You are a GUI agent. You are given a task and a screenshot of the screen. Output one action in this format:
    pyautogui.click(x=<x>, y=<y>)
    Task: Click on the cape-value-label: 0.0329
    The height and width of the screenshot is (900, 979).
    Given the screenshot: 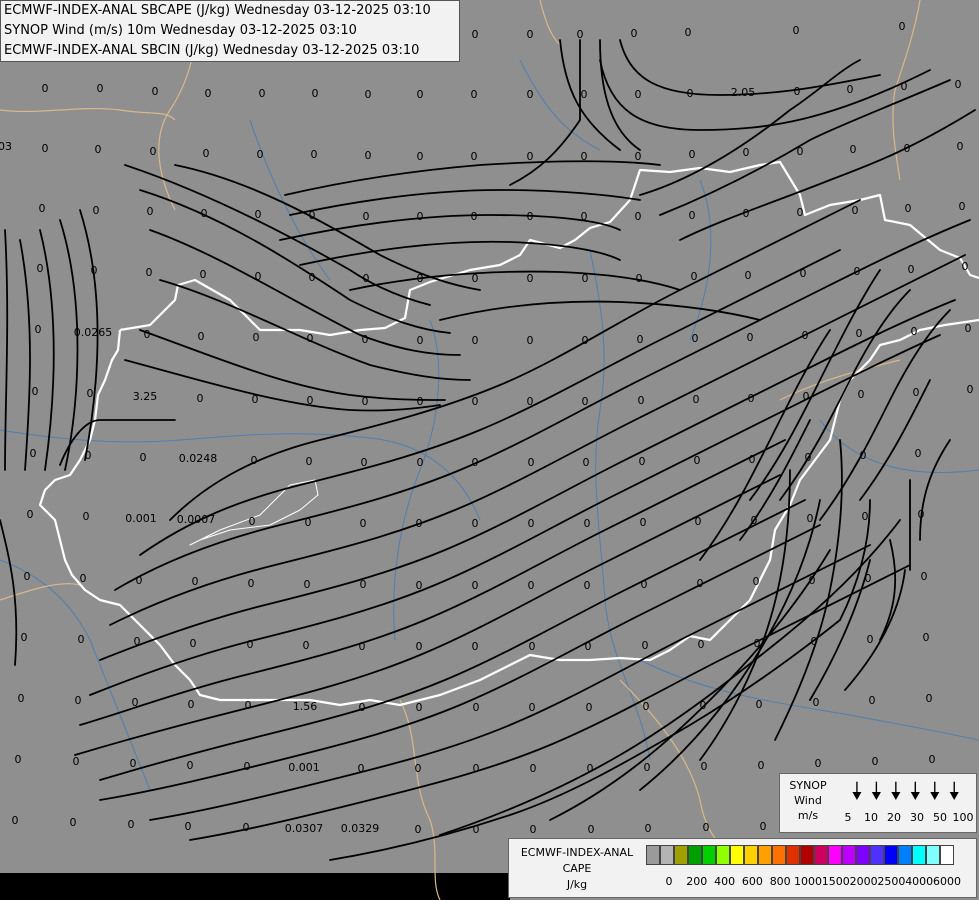 What is the action you would take?
    pyautogui.click(x=360, y=828)
    